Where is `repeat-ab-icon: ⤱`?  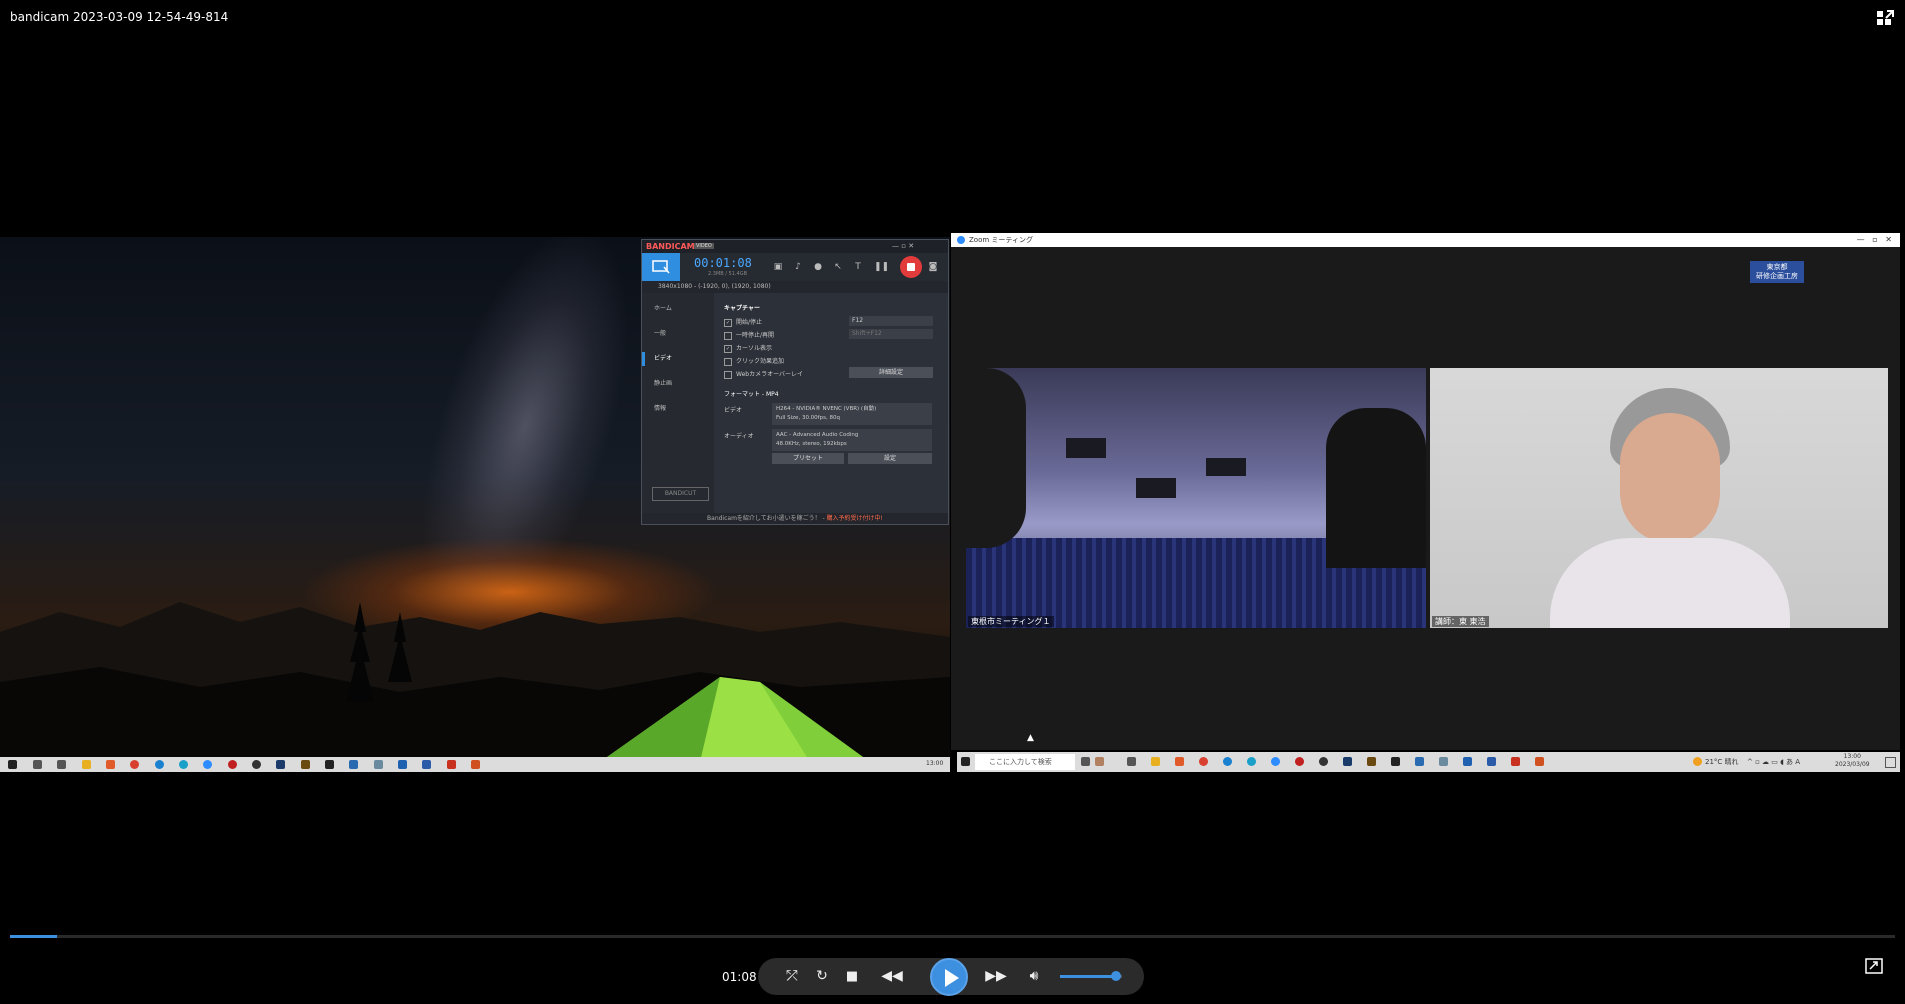
repeat-ab-icon: ⤱ is located at coordinates (792, 976).